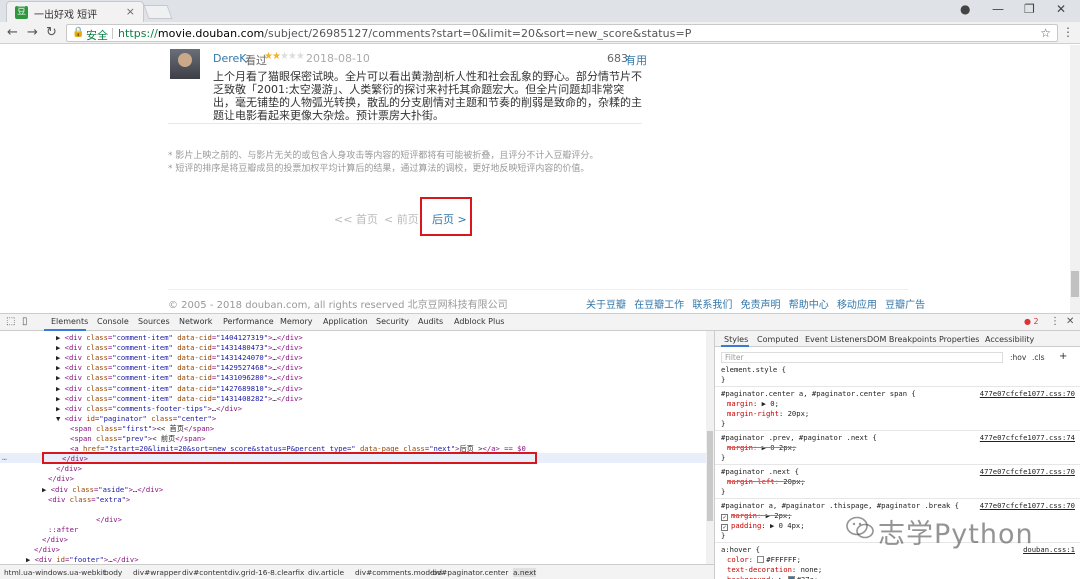  What do you see at coordinates (764, 560) in the screenshot?
I see `css-property: color: #FFFFFF;` at bounding box center [764, 560].